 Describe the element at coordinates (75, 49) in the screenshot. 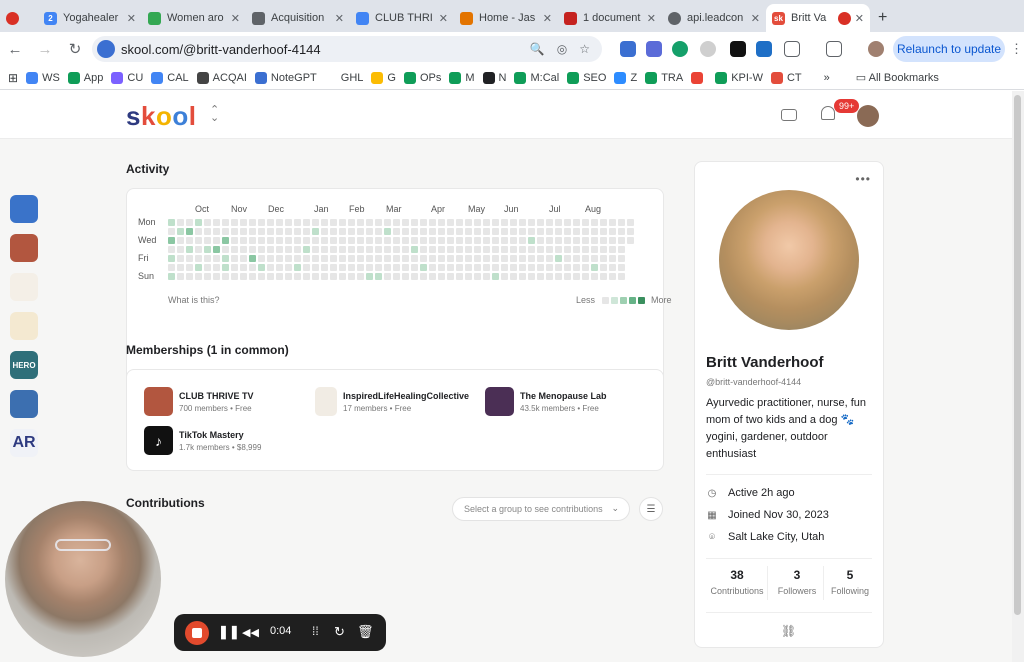

I see `reload-icon: ↻` at that location.